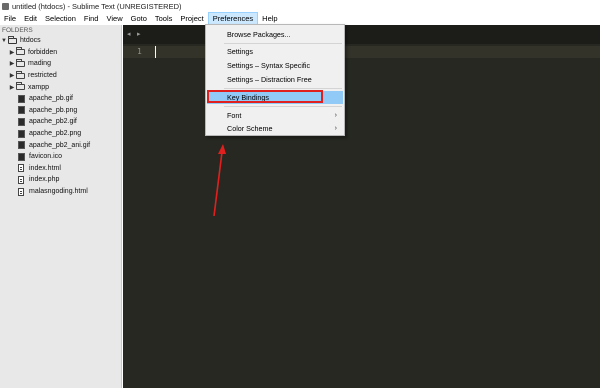 The width and height of the screenshot is (600, 388). I want to click on menu-item-settings-syntax-specific: Settings – Syntax Specific, so click(275, 65).